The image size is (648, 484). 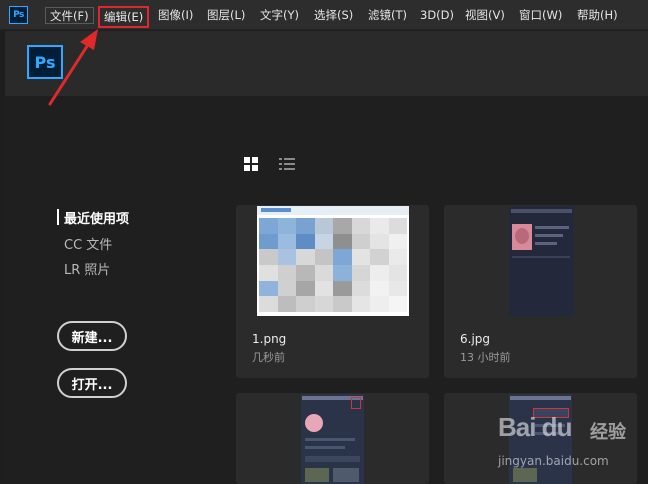 What do you see at coordinates (226, 15) in the screenshot?
I see `menu-layer: 图层(L)` at bounding box center [226, 15].